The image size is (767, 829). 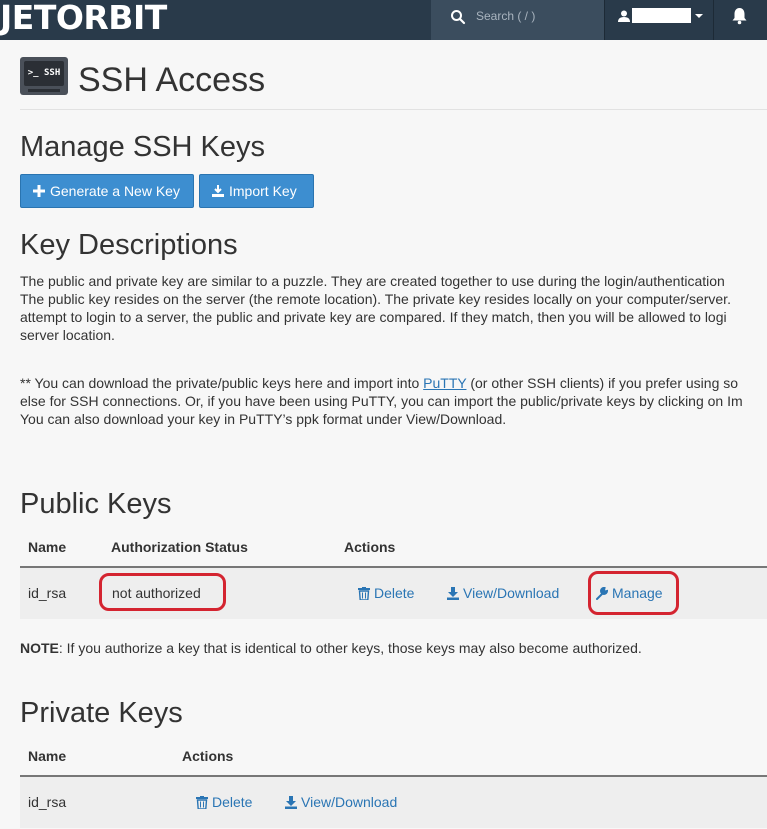 What do you see at coordinates (218, 191) in the screenshot?
I see `import-icon` at bounding box center [218, 191].